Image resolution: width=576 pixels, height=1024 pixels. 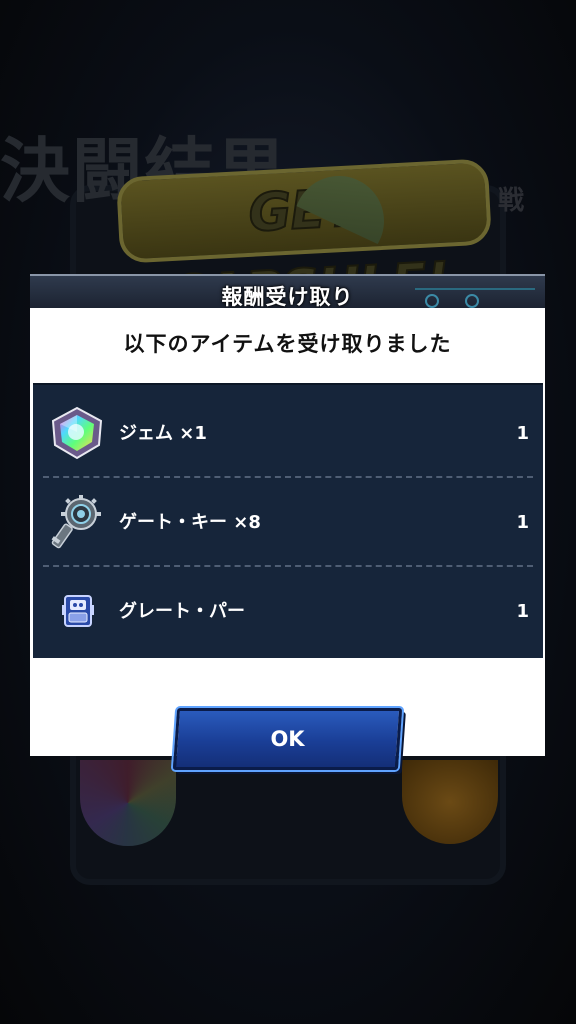 I want to click on list-item: グレート・パー 1, so click(x=289, y=612).